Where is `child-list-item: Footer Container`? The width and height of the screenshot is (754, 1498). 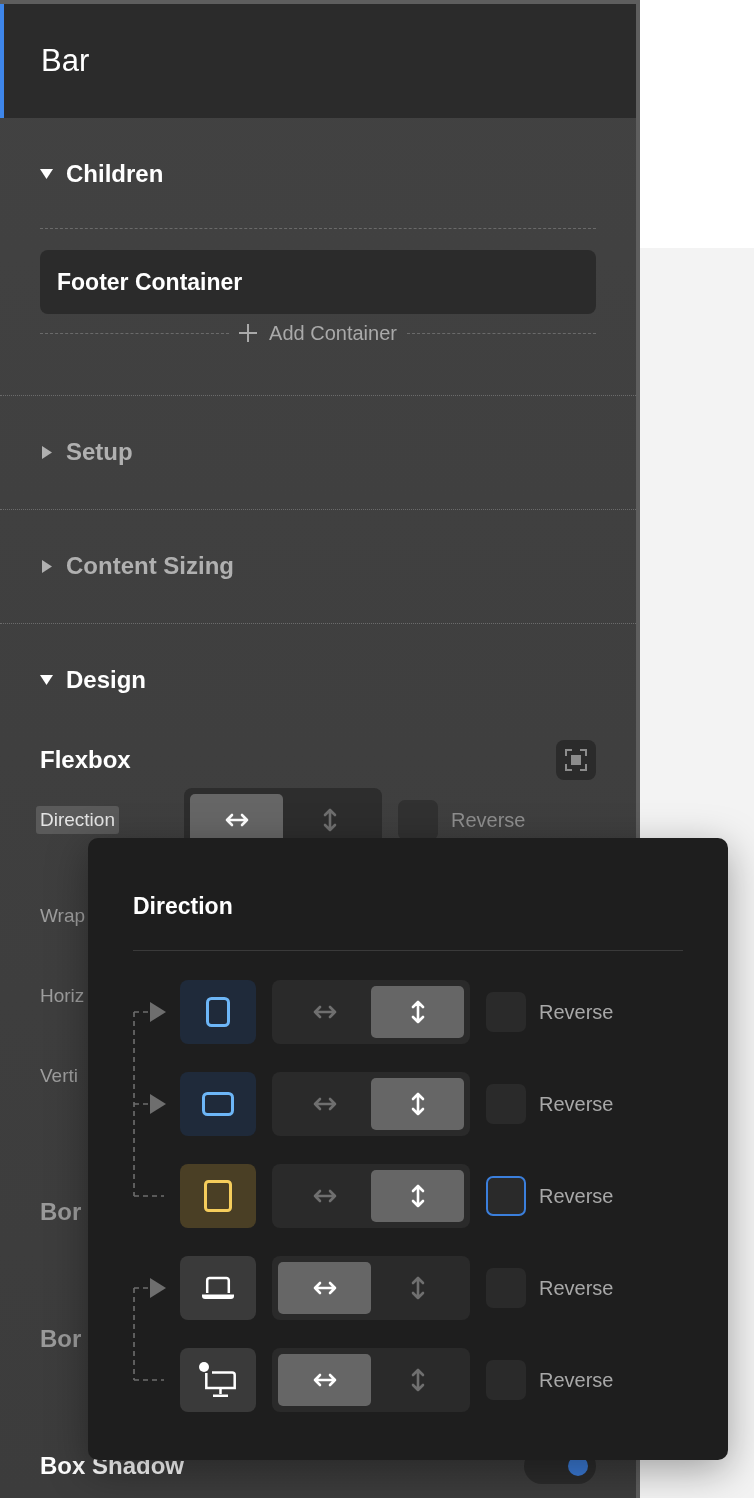 child-list-item: Footer Container is located at coordinates (318, 282).